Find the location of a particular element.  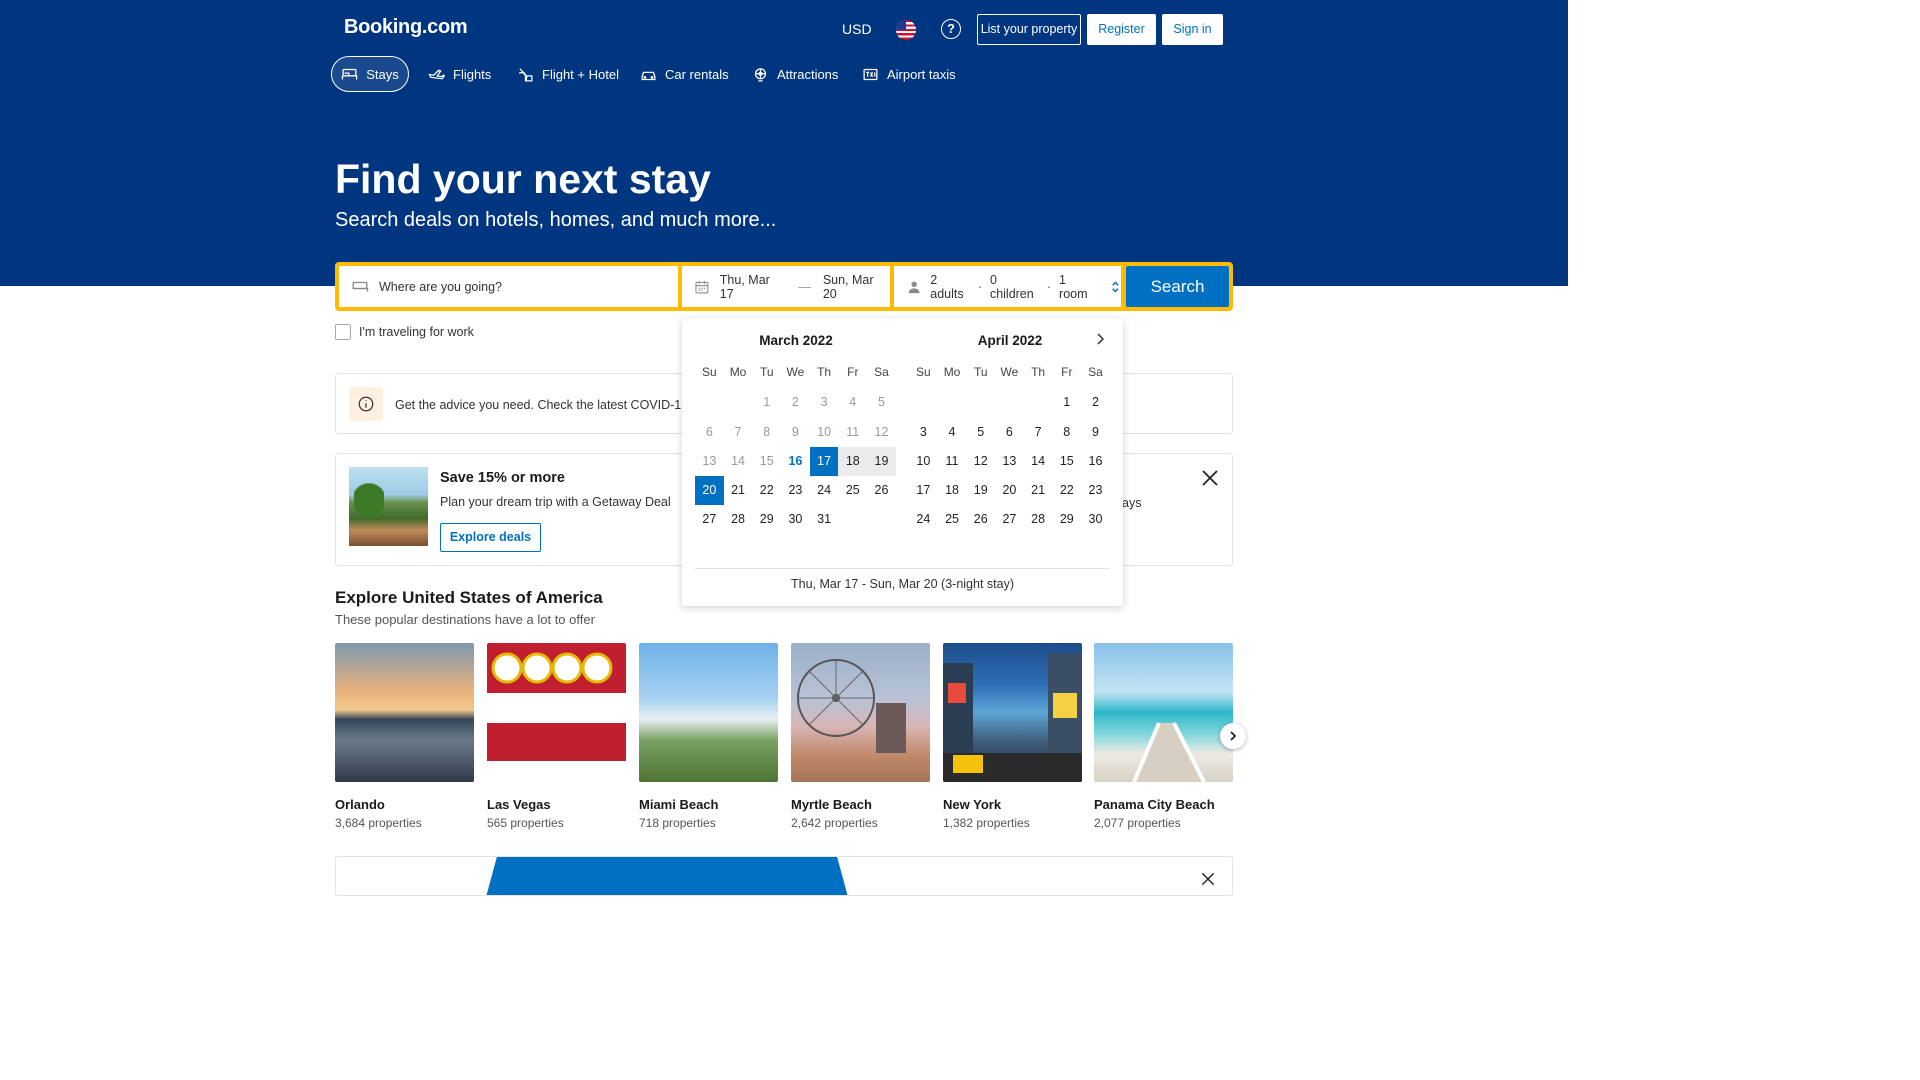

calendar-day: 2 is located at coordinates (1095, 402).